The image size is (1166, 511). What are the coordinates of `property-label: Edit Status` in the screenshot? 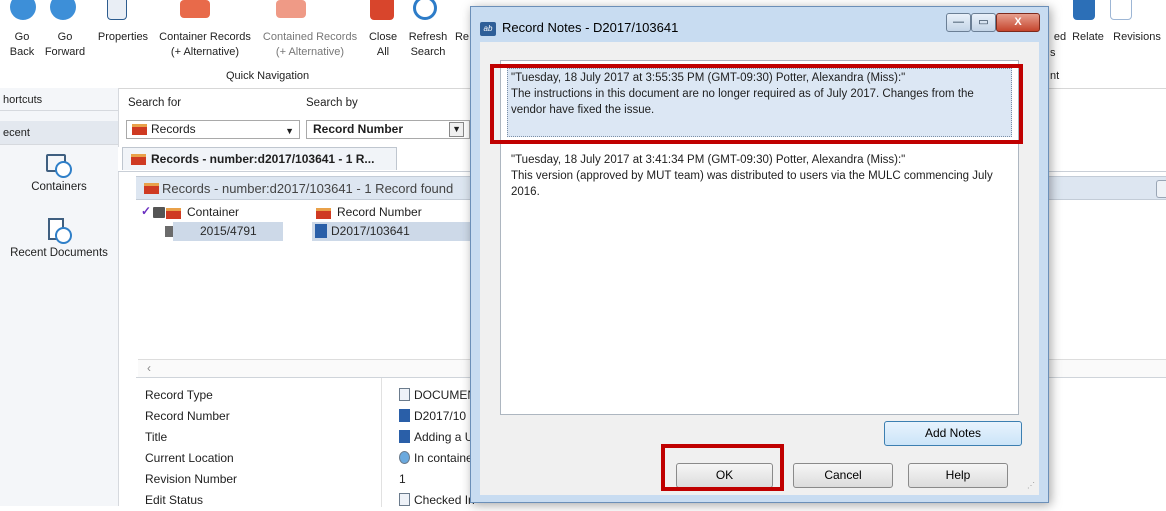 It's located at (174, 500).